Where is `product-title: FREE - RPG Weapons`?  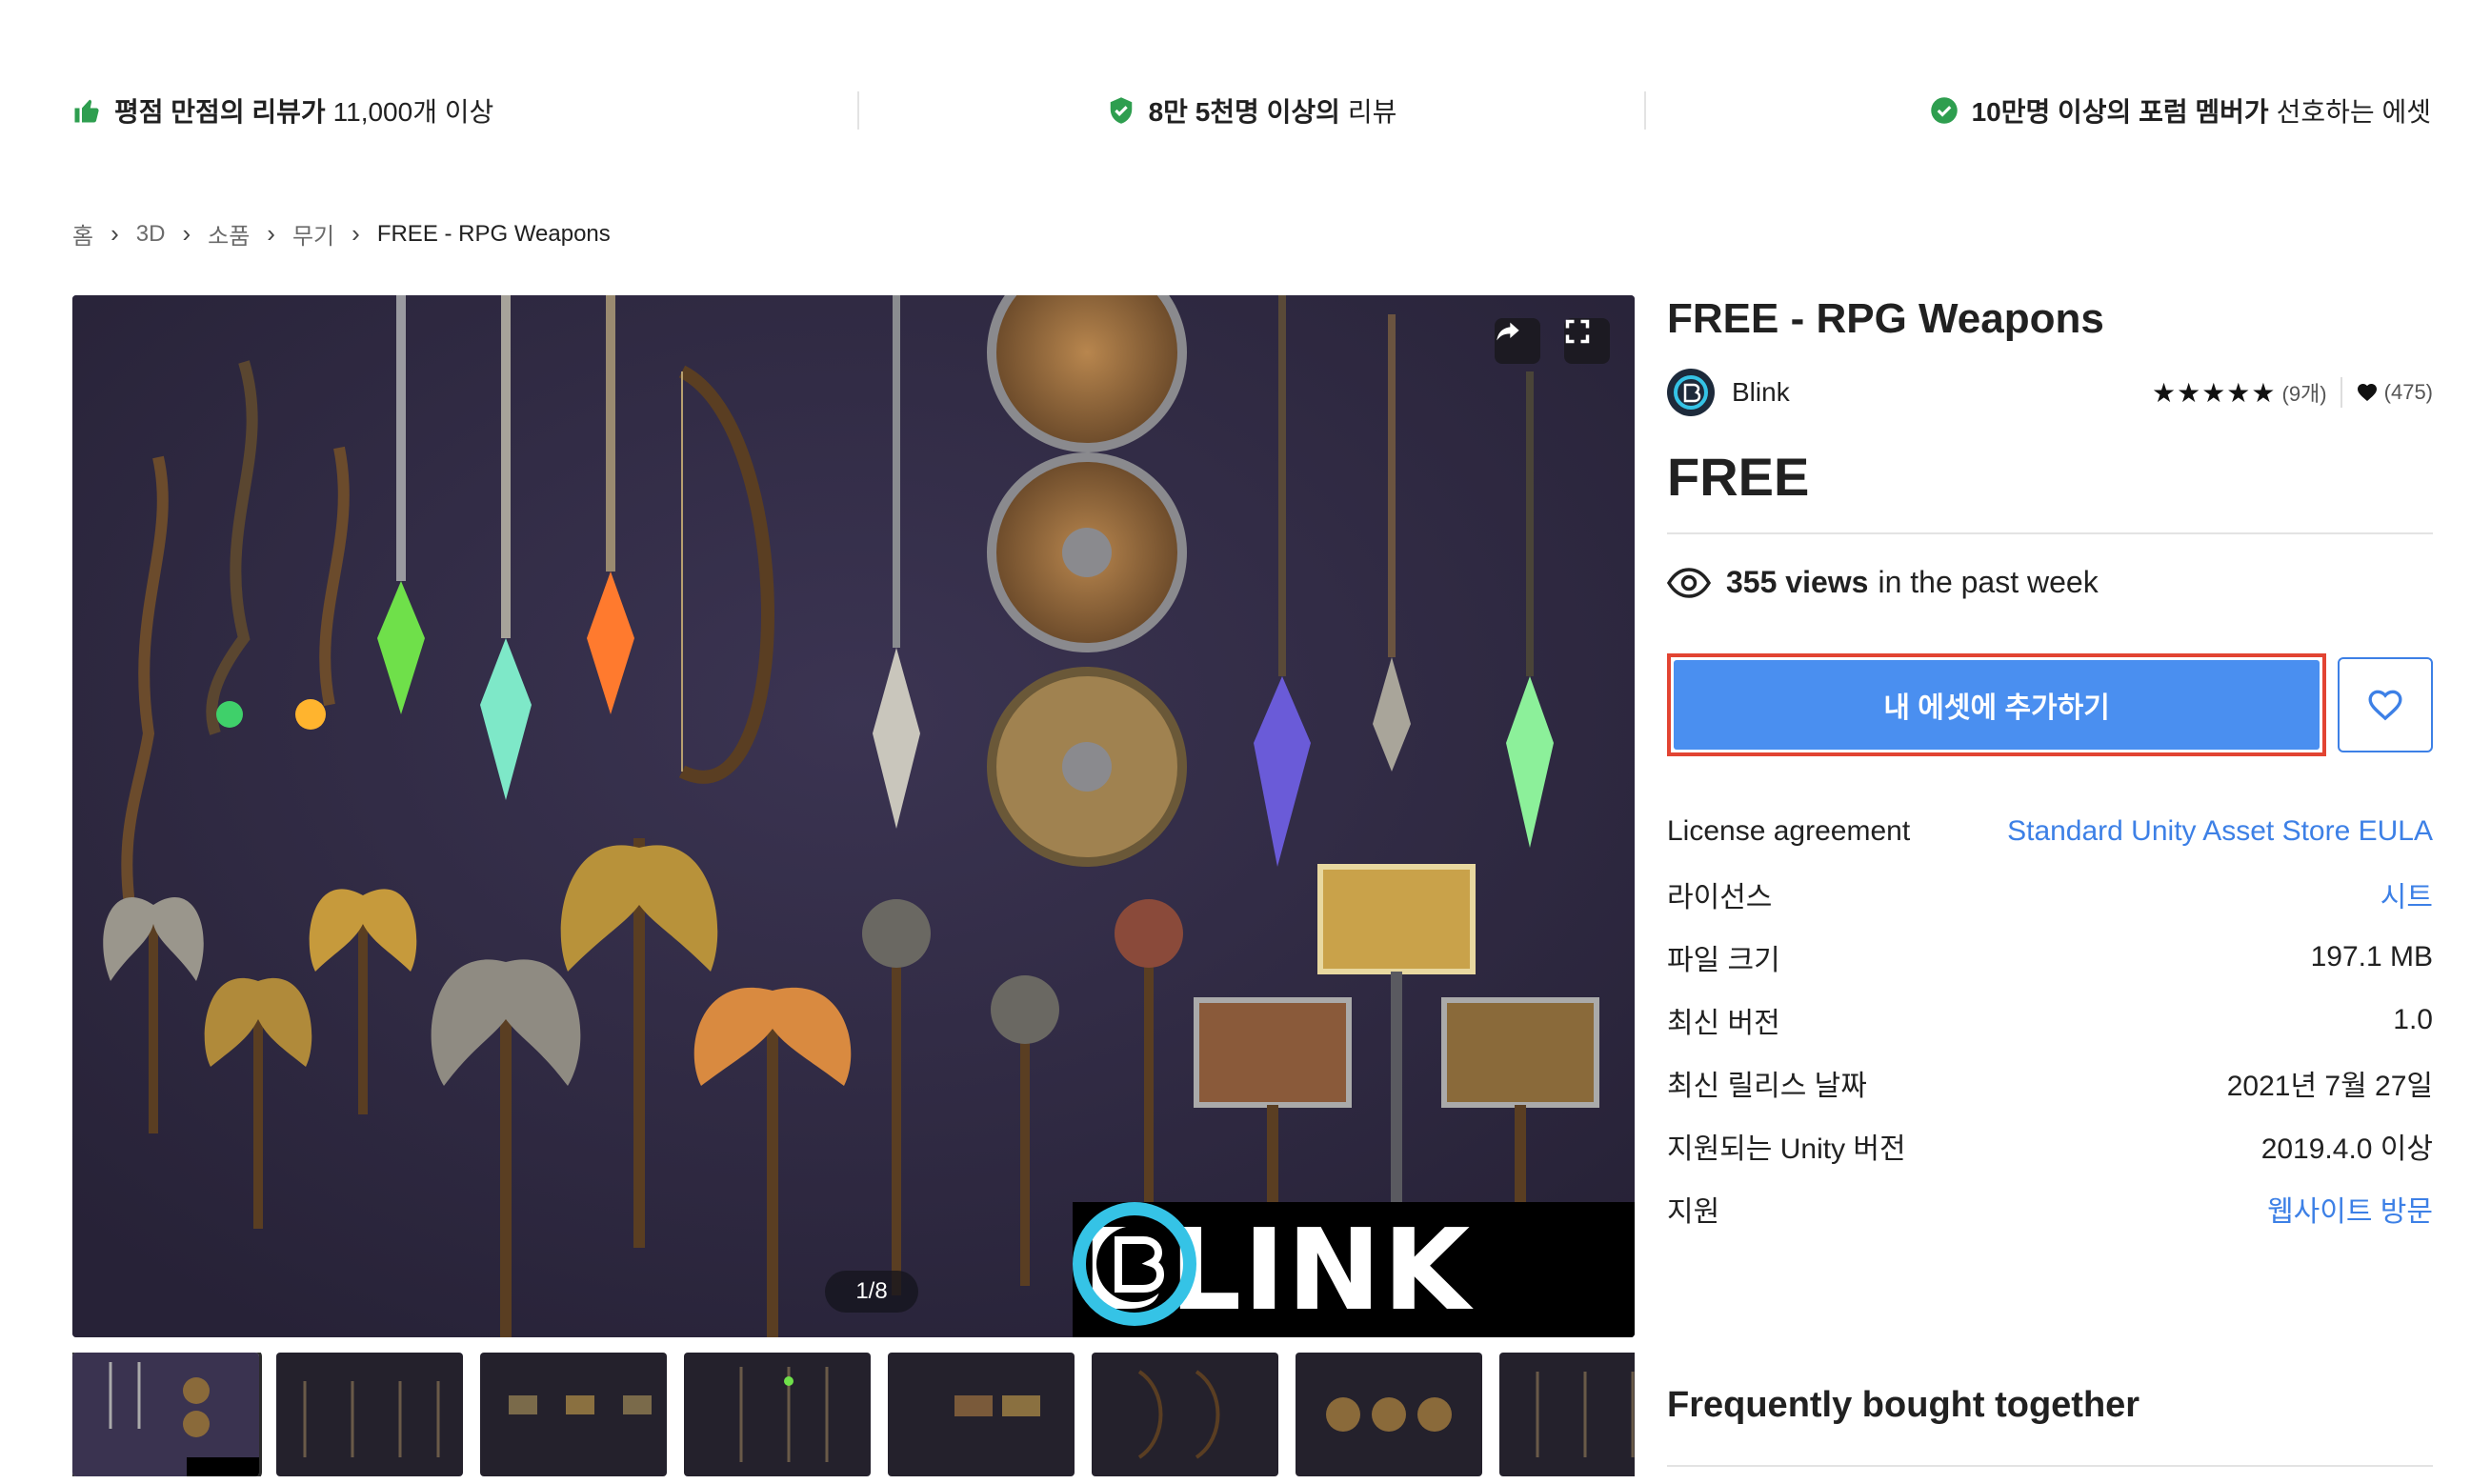 product-title: FREE - RPG Weapons is located at coordinates (1885, 318).